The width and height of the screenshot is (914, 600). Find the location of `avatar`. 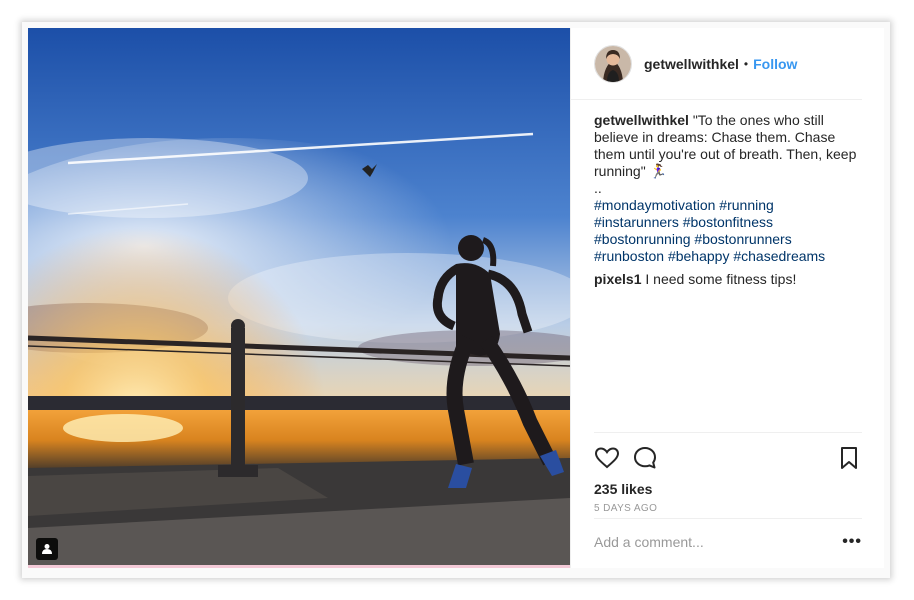

avatar is located at coordinates (613, 63).